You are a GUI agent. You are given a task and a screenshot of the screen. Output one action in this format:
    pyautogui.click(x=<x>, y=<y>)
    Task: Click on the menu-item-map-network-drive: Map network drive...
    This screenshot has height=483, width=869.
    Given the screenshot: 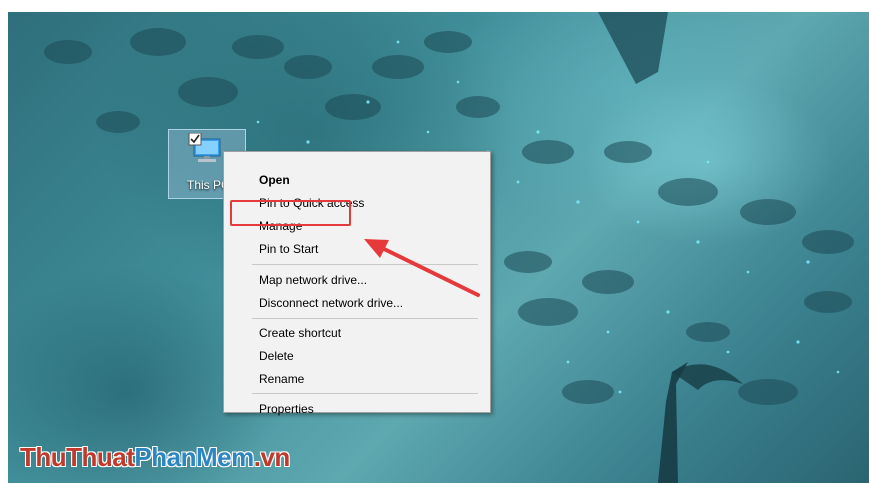 What is the action you would take?
    pyautogui.click(x=313, y=280)
    